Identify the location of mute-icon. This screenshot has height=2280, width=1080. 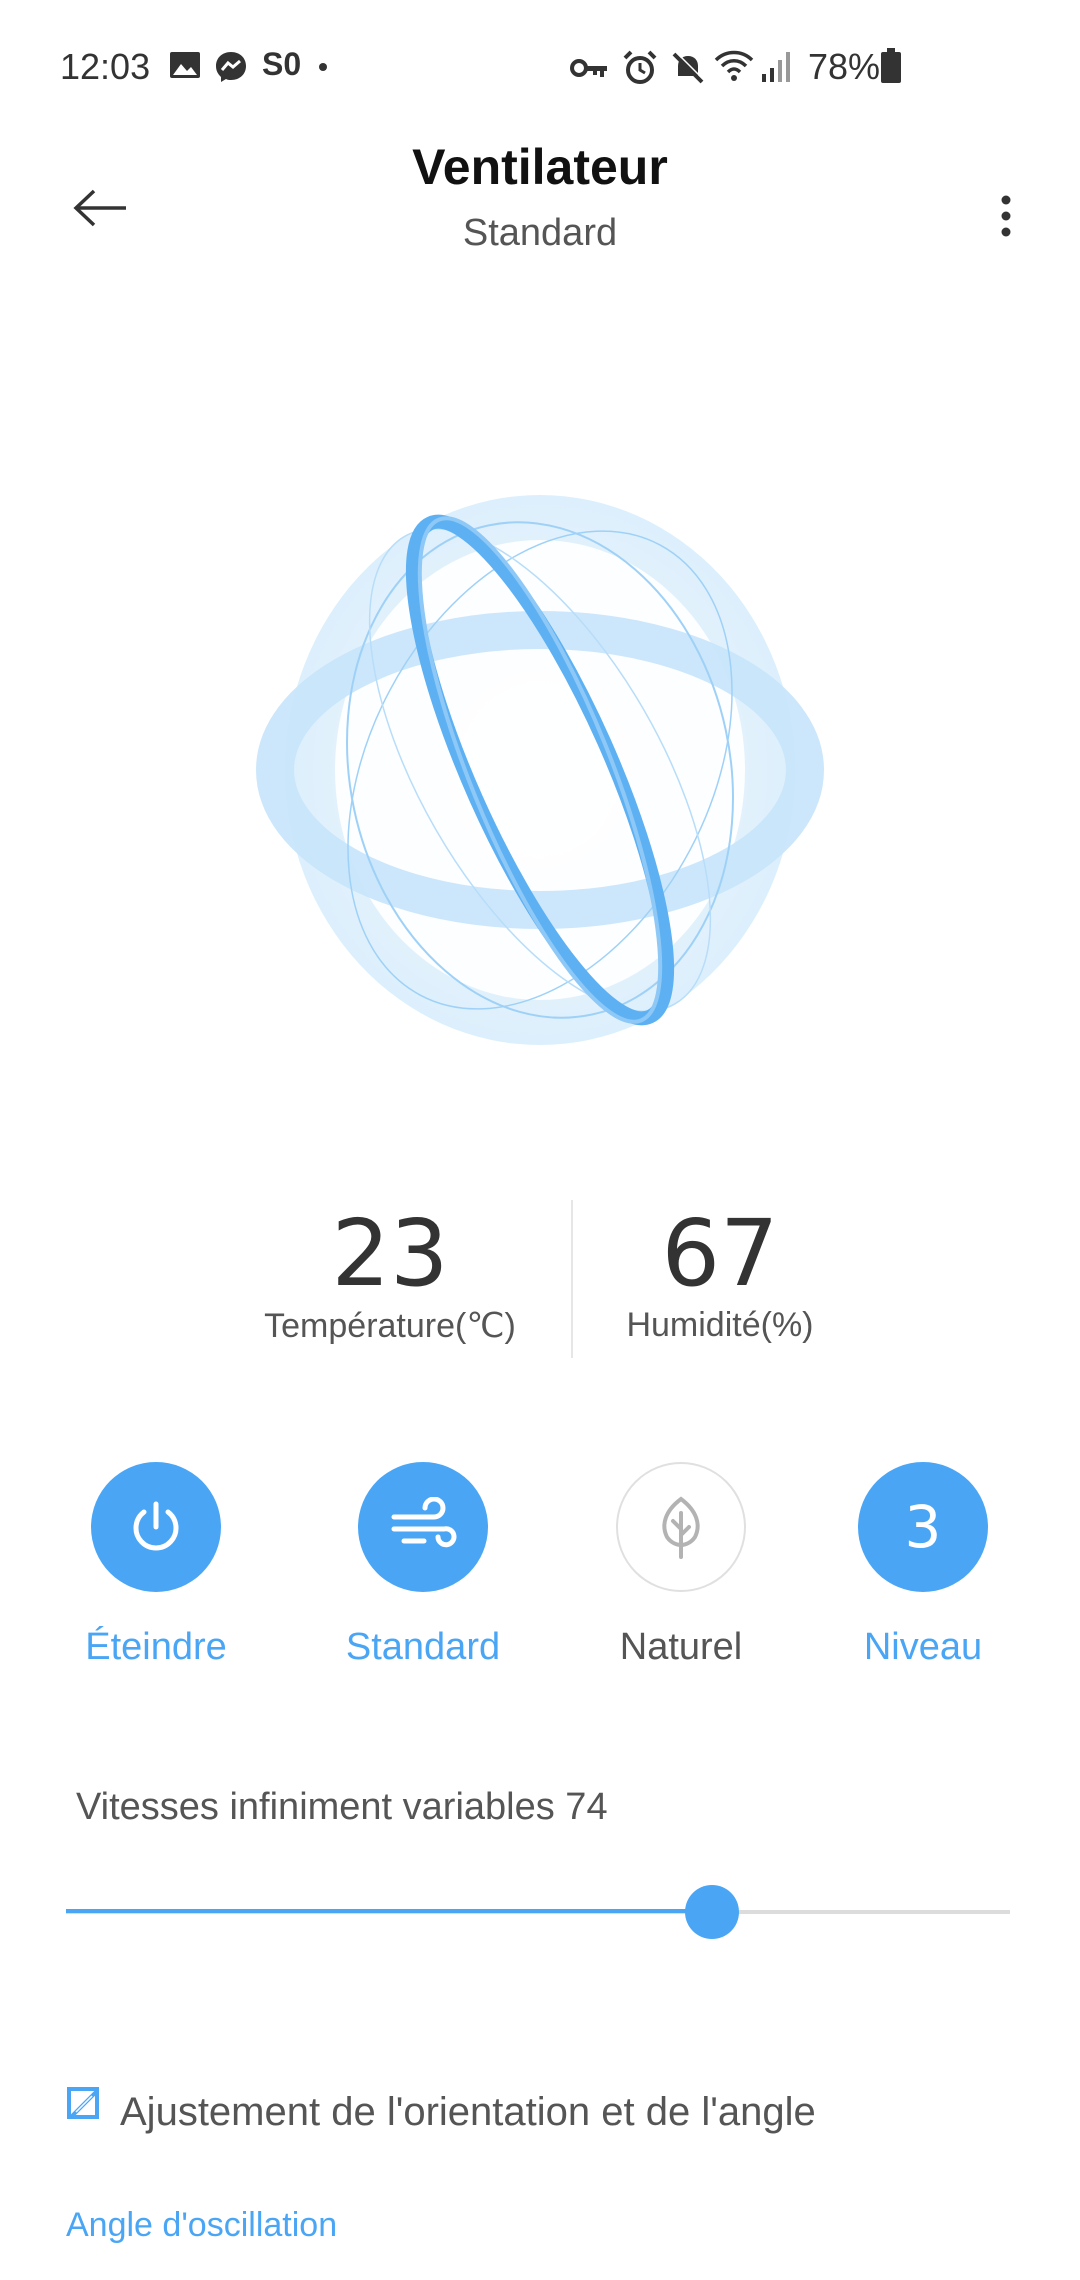
(688, 67).